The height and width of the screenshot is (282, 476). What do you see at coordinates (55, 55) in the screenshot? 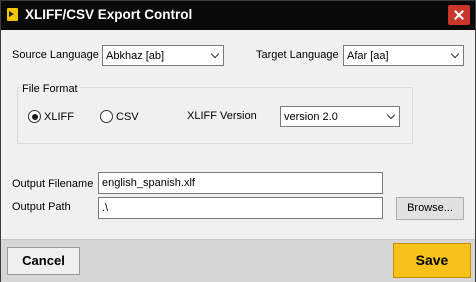
I see `source-language-label: Source Language` at bounding box center [55, 55].